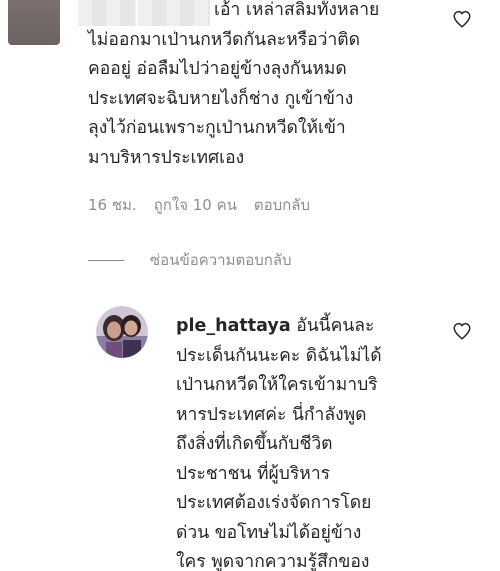  I want to click on reply-button: ตอบกลับ, so click(282, 205).